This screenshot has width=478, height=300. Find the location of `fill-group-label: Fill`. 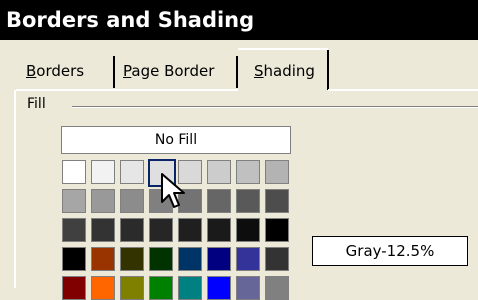

fill-group-label: Fill is located at coordinates (36, 104).